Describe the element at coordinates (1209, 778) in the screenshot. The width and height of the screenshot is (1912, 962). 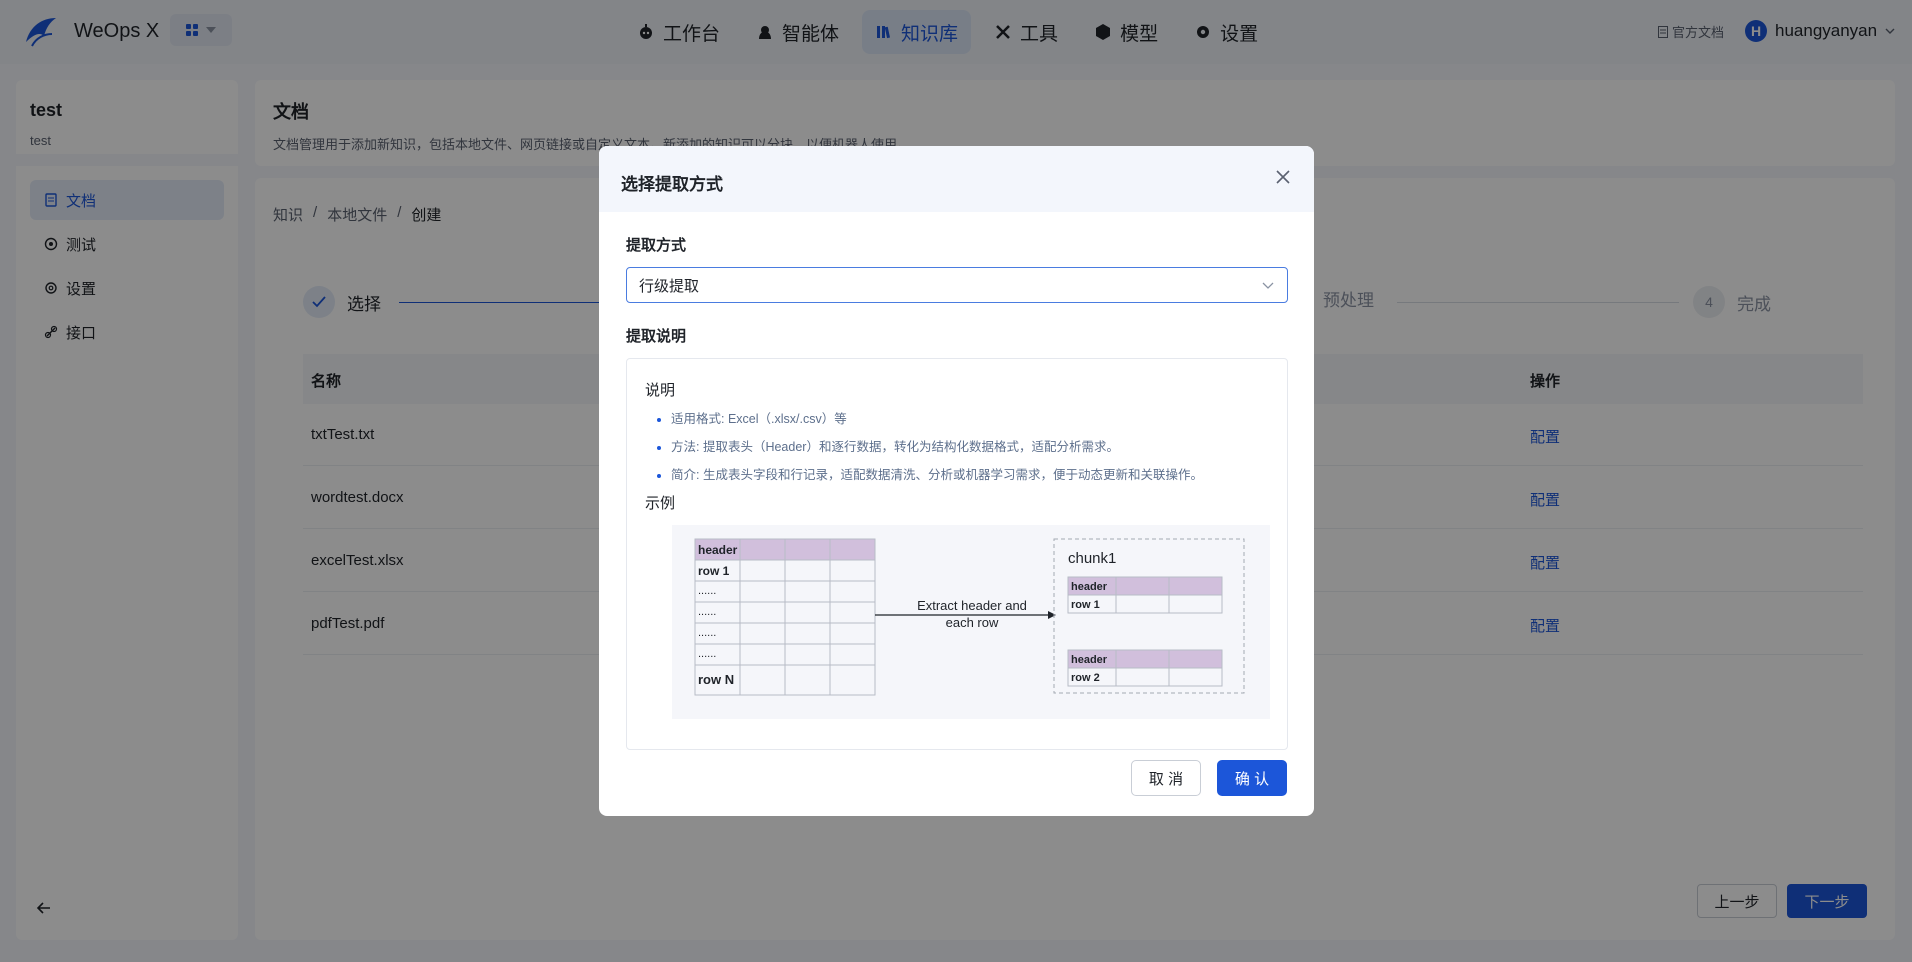
I see `modal-footer: 取 消 确 认` at that location.